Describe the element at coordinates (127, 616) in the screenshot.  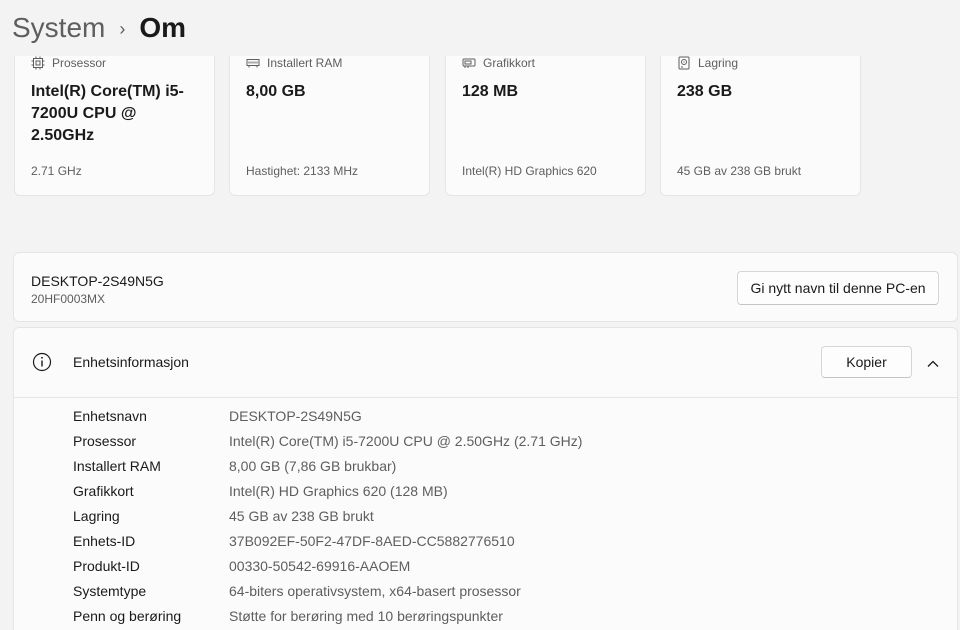
I see `info-label: Penn og berøring` at that location.